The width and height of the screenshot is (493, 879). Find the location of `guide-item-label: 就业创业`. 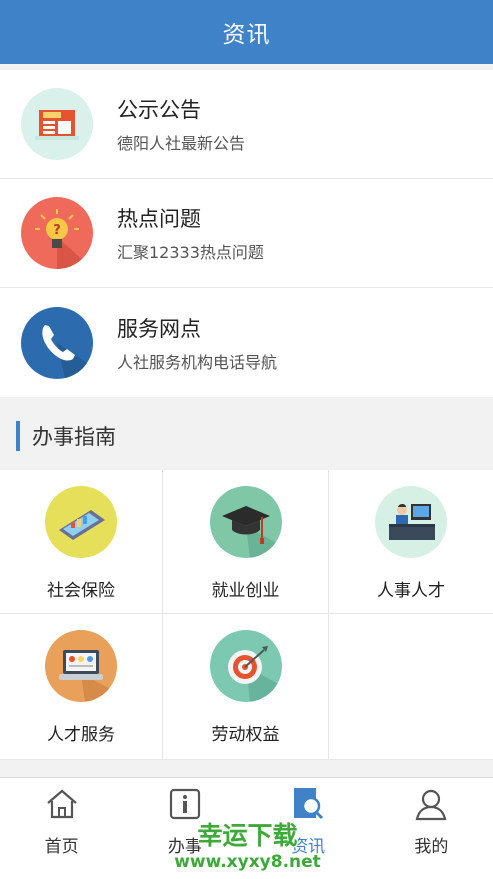

guide-item-label: 就业创业 is located at coordinates (245, 591).